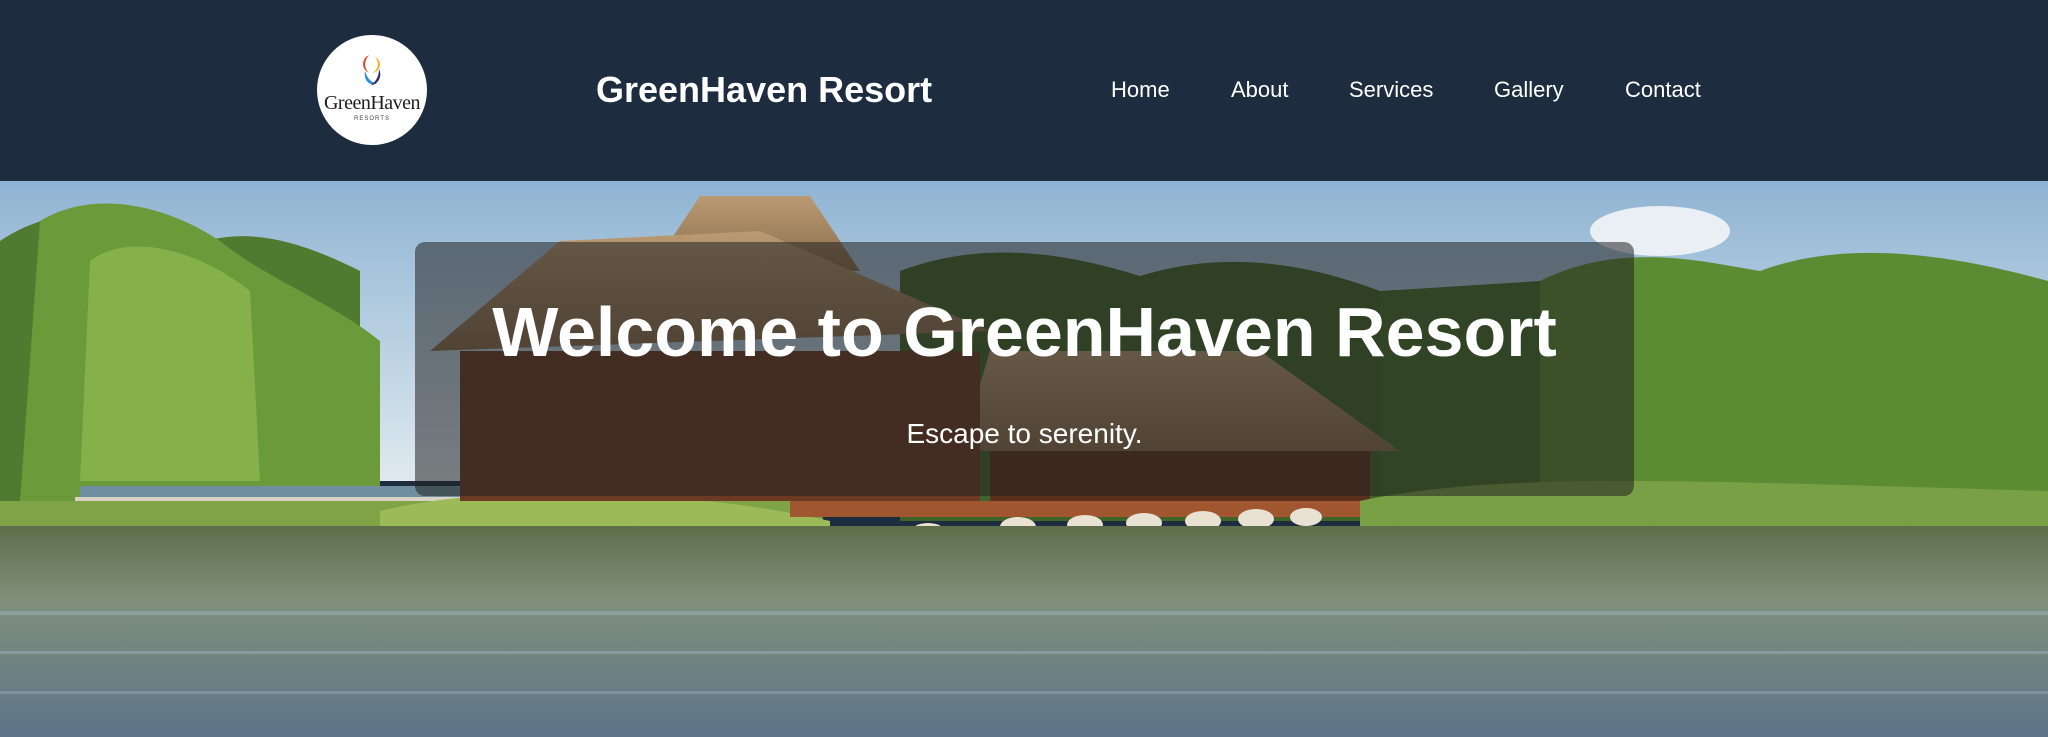  I want to click on logo-subtext: RESORTS, so click(372, 119).